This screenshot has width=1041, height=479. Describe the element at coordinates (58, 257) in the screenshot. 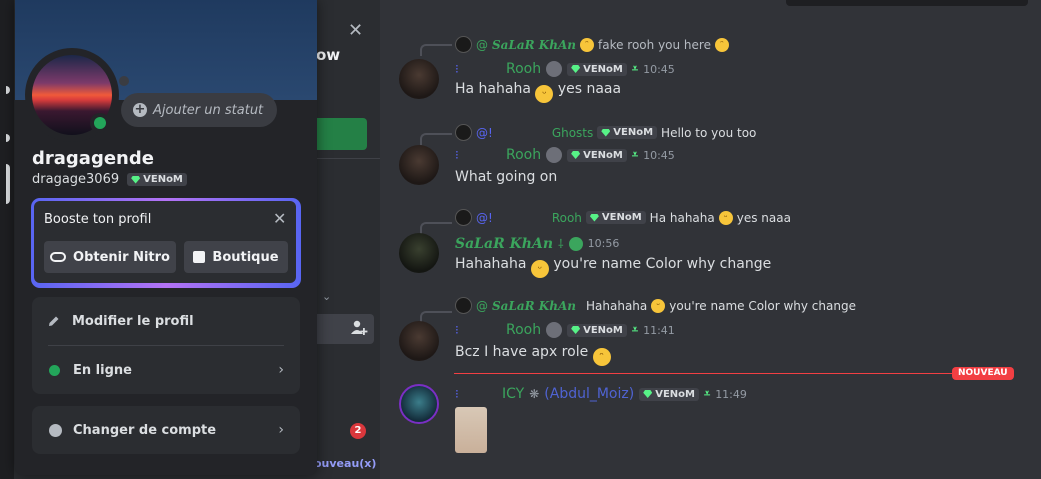

I see `nitro-icon` at that location.